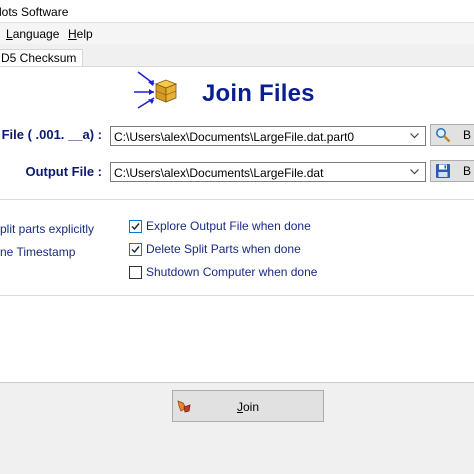 This screenshot has height=474, width=474. I want to click on menu-language-mnemonic: L, so click(9, 34).